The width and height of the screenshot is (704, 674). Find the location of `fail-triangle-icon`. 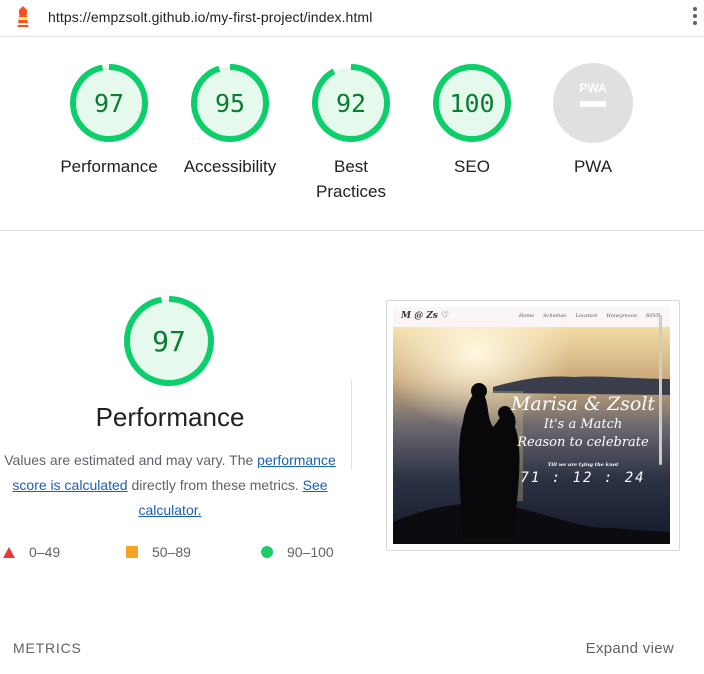

fail-triangle-icon is located at coordinates (9, 552).